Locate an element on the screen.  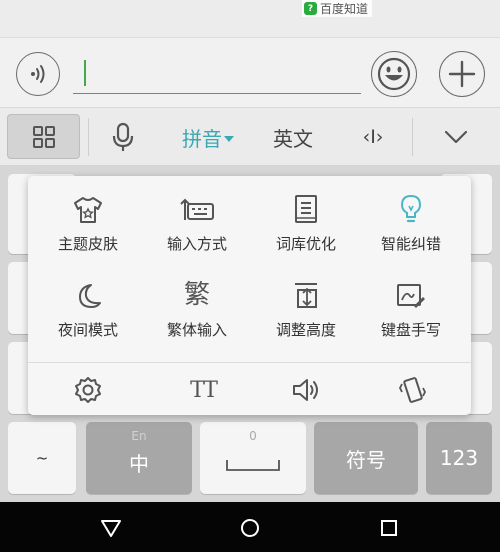
traditional-input-item: 繁 繁体输入 is located at coordinates (197, 302).